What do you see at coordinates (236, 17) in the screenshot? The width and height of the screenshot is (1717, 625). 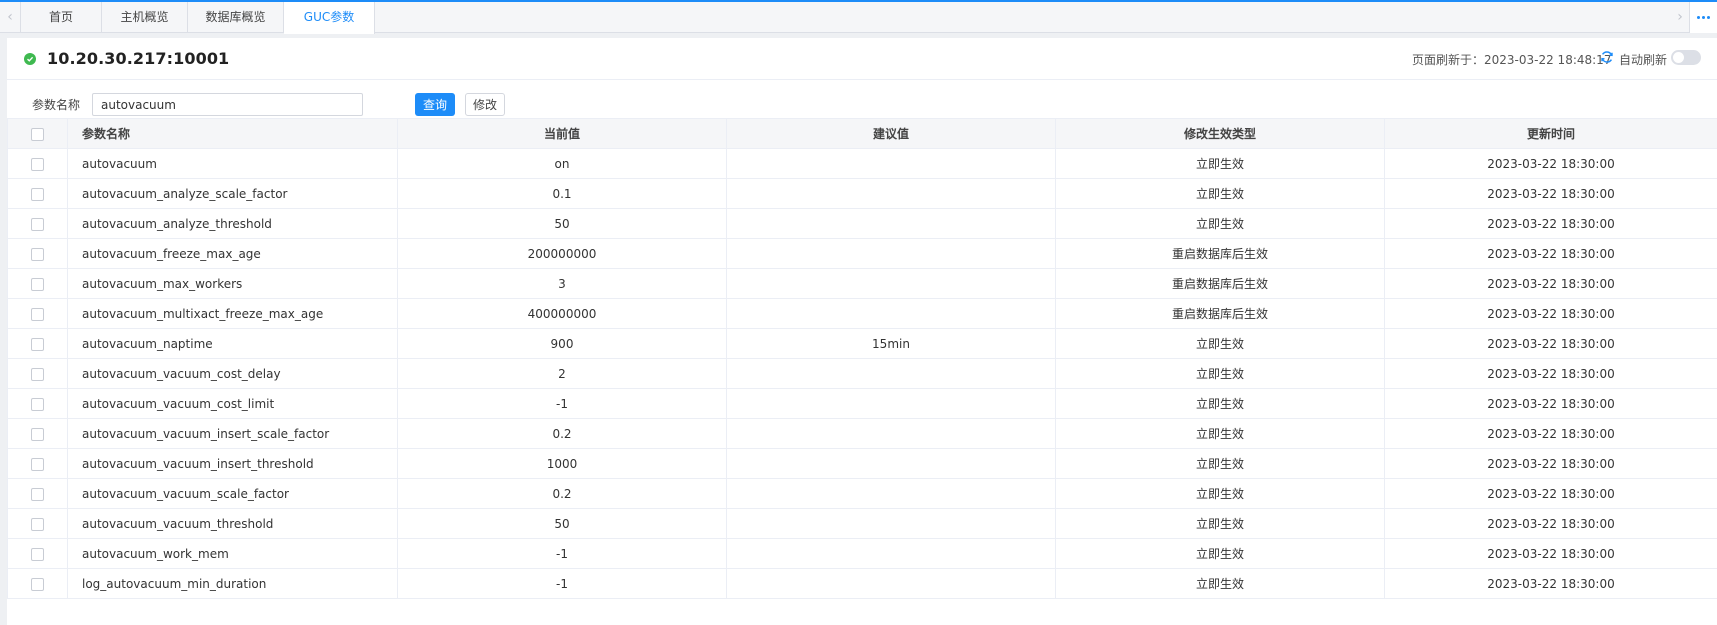 I see `tab-database-overview: 数据库概览` at bounding box center [236, 17].